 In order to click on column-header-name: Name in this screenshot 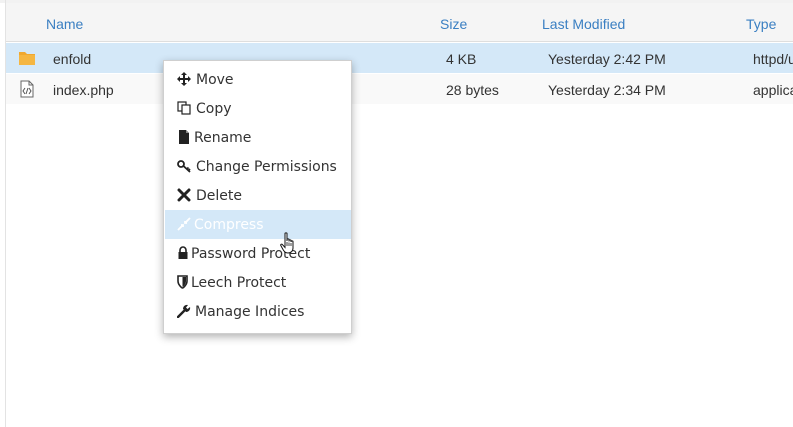, I will do `click(64, 24)`.